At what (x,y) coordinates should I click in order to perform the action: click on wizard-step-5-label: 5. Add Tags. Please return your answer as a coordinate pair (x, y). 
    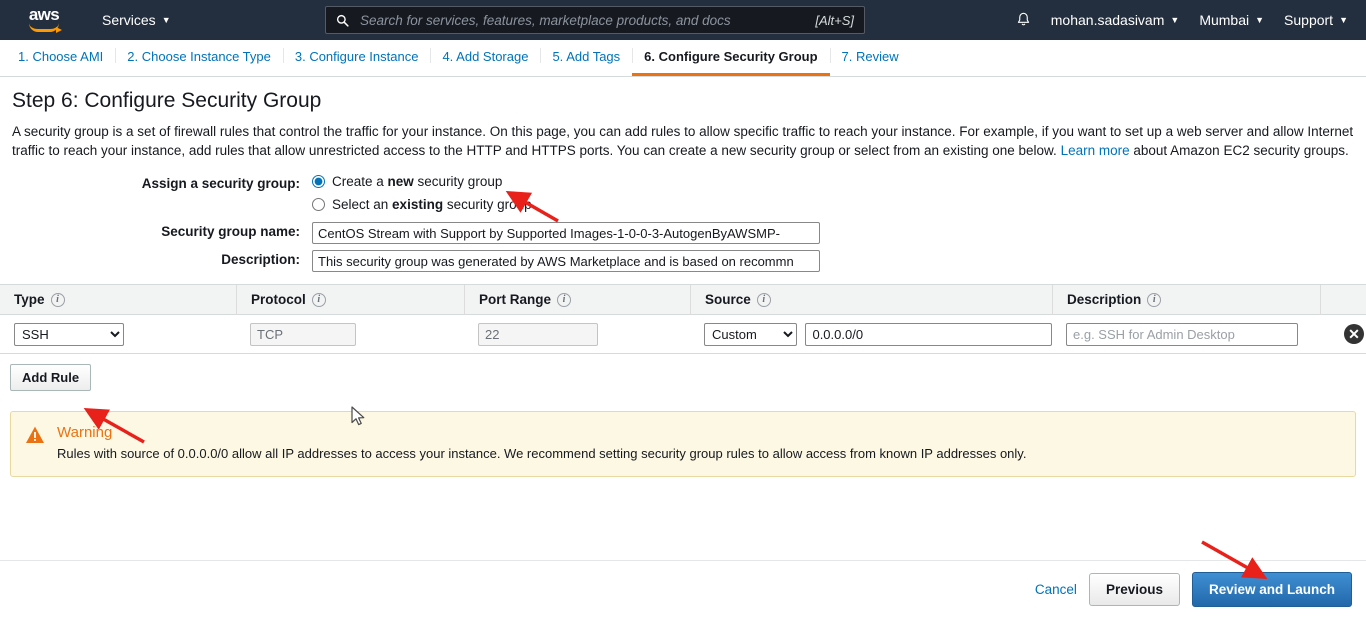
    Looking at the image, I should click on (586, 56).